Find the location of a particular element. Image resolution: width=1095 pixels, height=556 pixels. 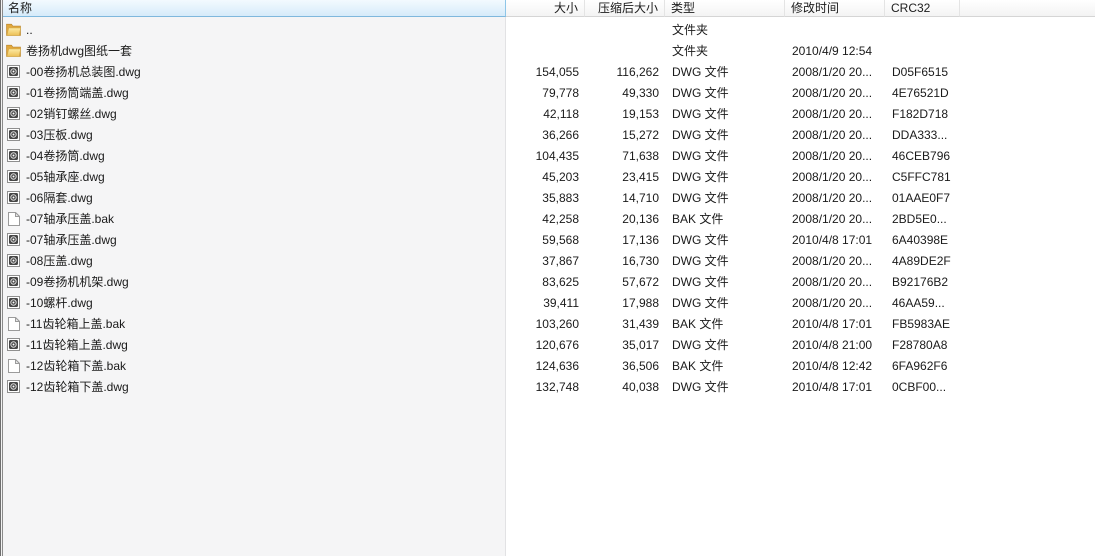

folder-row: .. 文件夹 is located at coordinates (549, 29).